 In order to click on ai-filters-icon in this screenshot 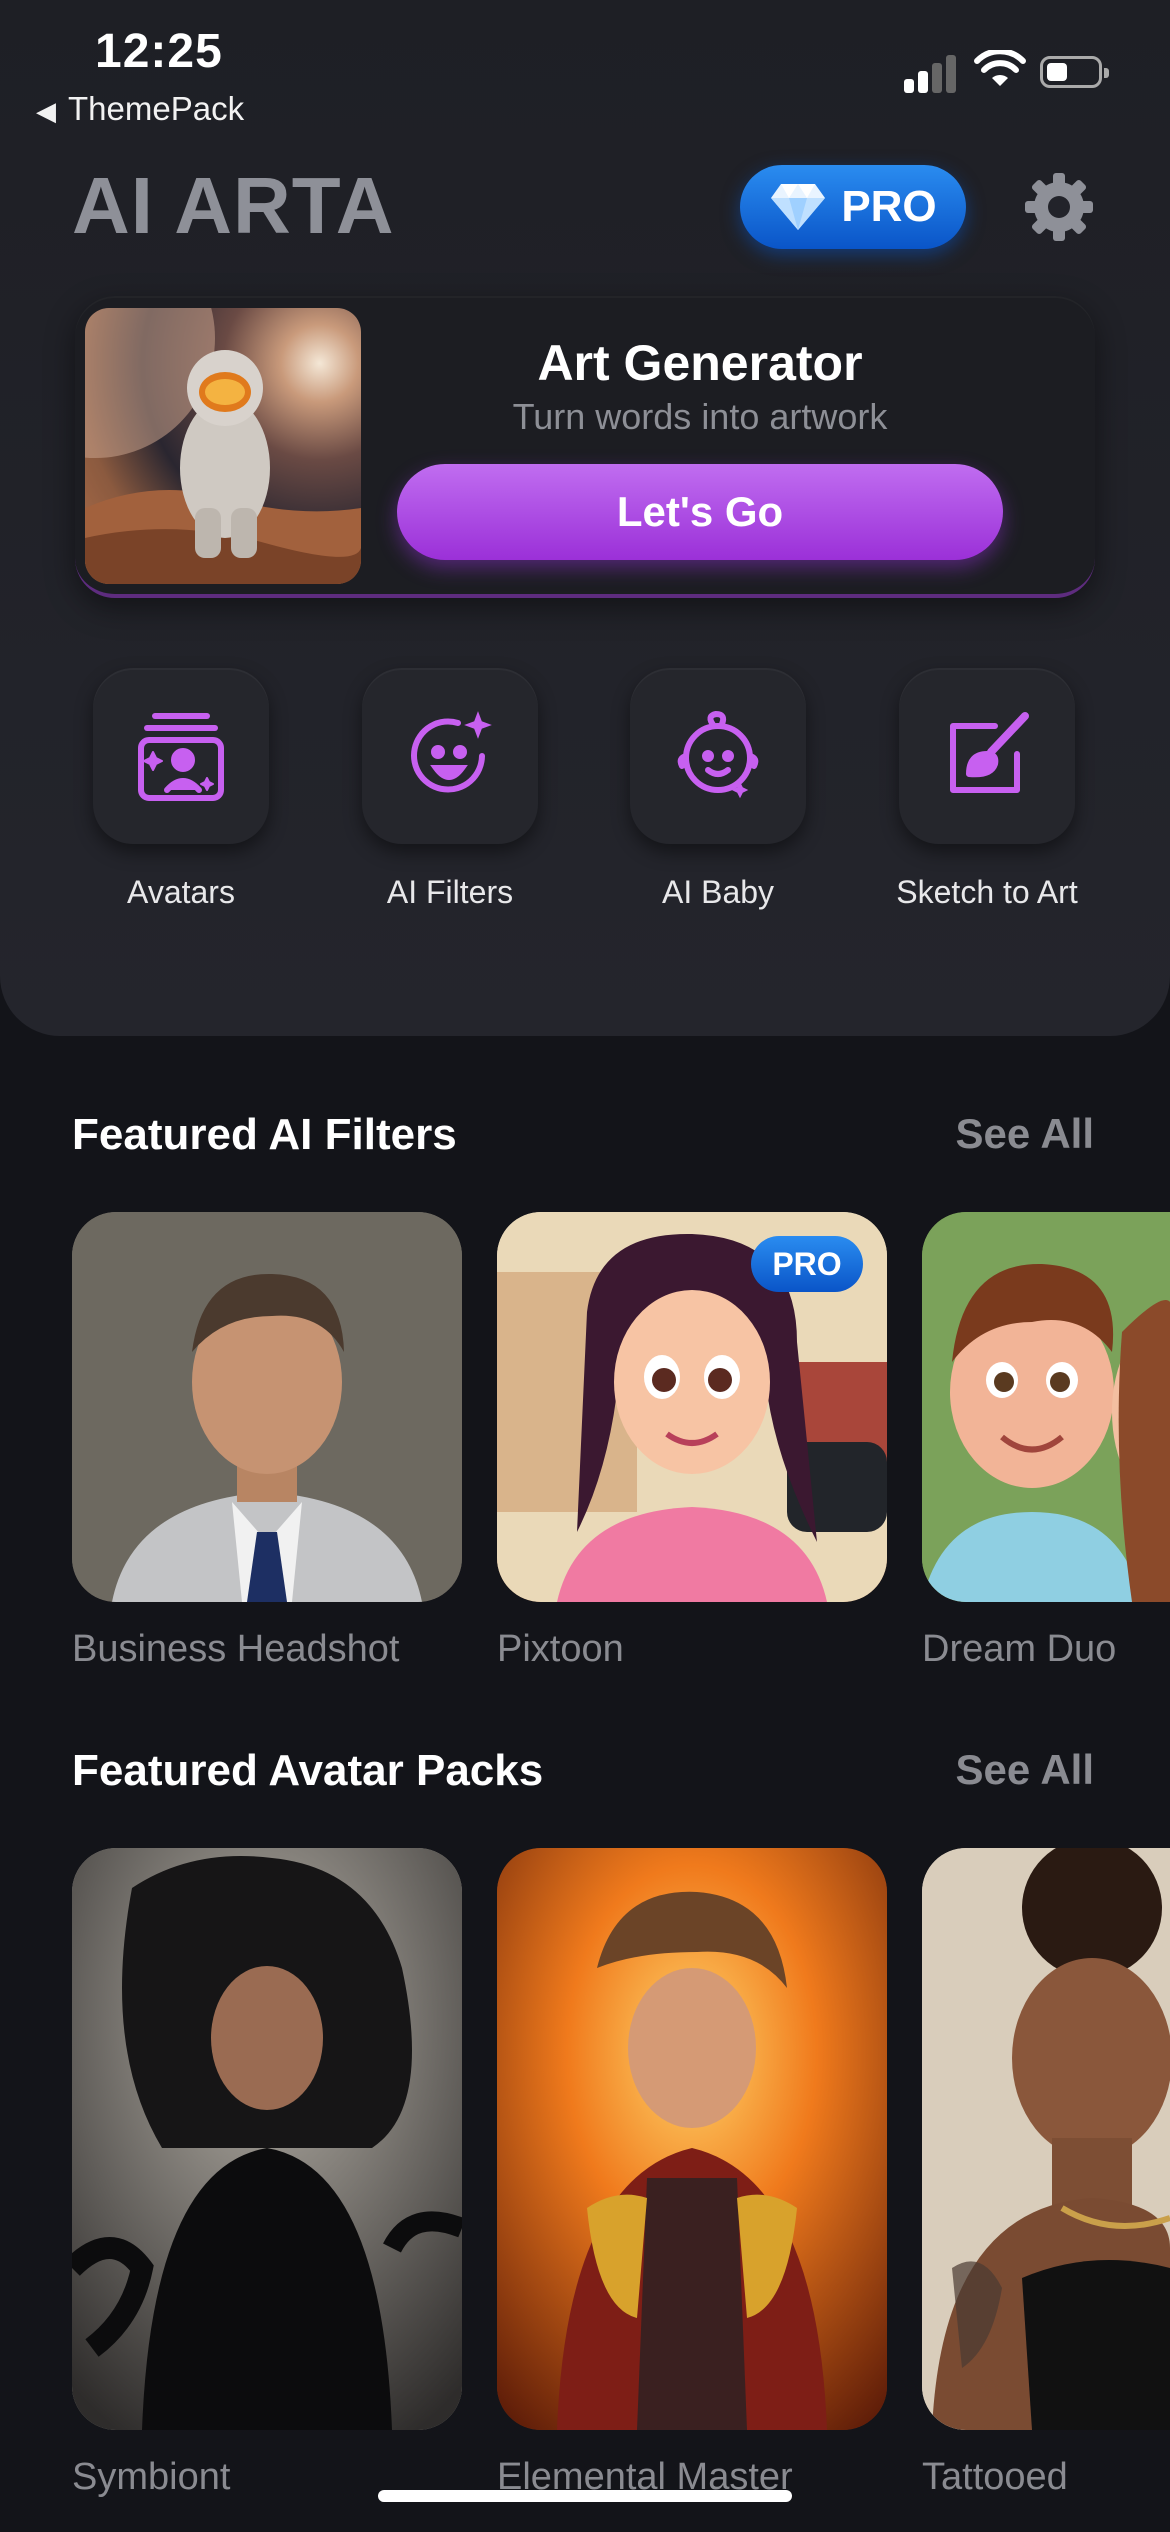, I will do `click(451, 752)`.